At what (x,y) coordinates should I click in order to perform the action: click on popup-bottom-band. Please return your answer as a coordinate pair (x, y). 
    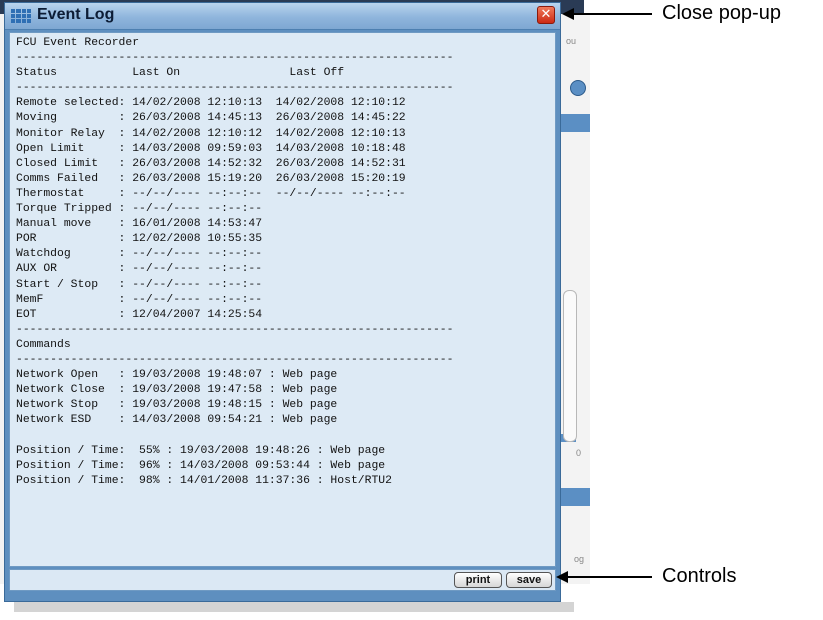
    Looking at the image, I should click on (282, 597).